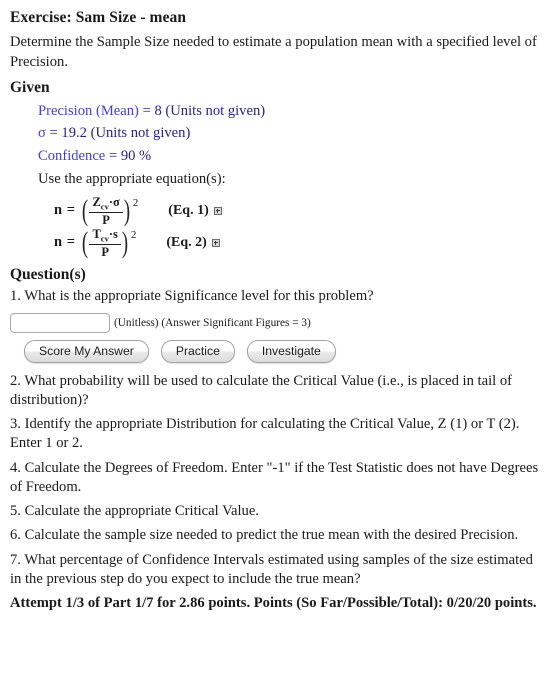 The width and height of the screenshot is (556, 700). Describe the element at coordinates (98, 17) in the screenshot. I see `page-title: Exercise: Sam Size - mean` at that location.